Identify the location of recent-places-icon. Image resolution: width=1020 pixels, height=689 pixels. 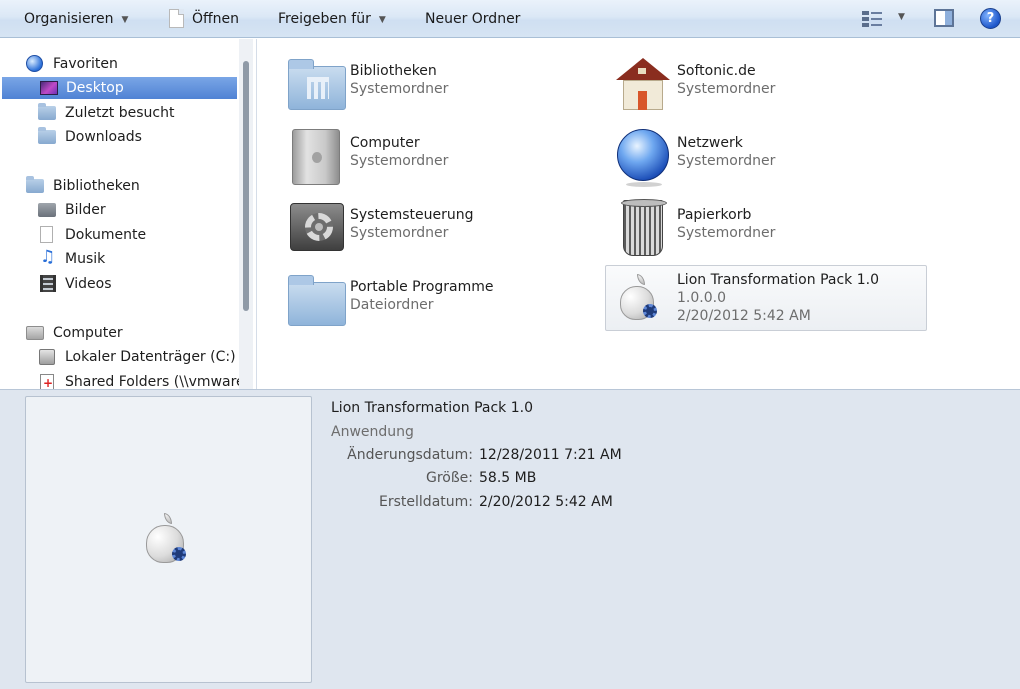
(47, 111).